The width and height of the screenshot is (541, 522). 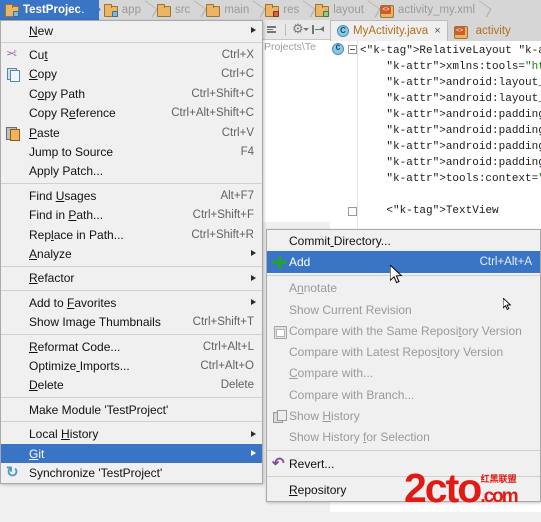 I want to click on menu-item-local-history: Local History, so click(x=131, y=433).